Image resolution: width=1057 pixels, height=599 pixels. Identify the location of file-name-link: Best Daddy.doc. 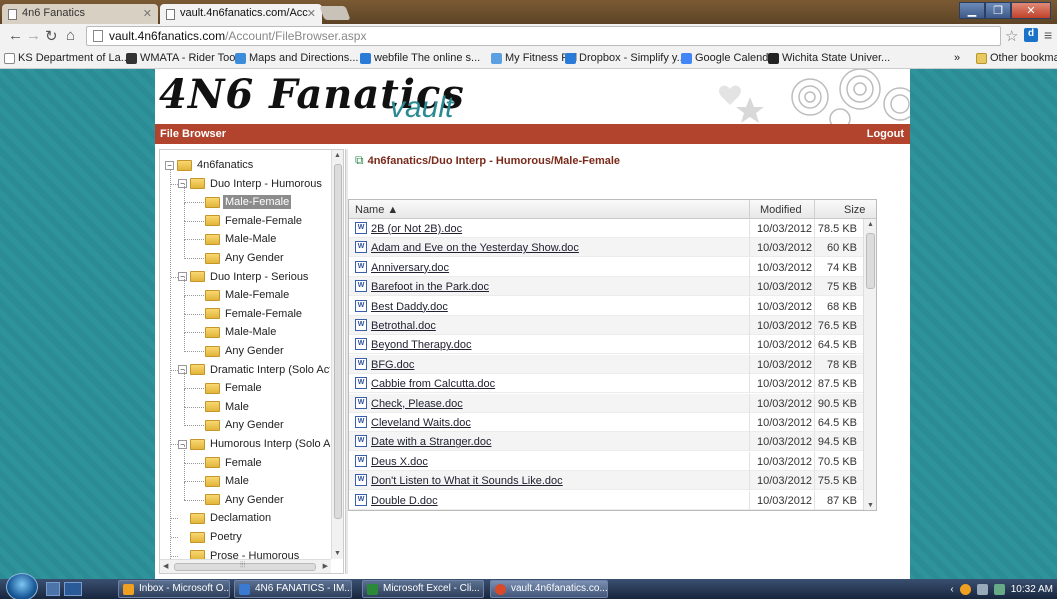
(409, 307).